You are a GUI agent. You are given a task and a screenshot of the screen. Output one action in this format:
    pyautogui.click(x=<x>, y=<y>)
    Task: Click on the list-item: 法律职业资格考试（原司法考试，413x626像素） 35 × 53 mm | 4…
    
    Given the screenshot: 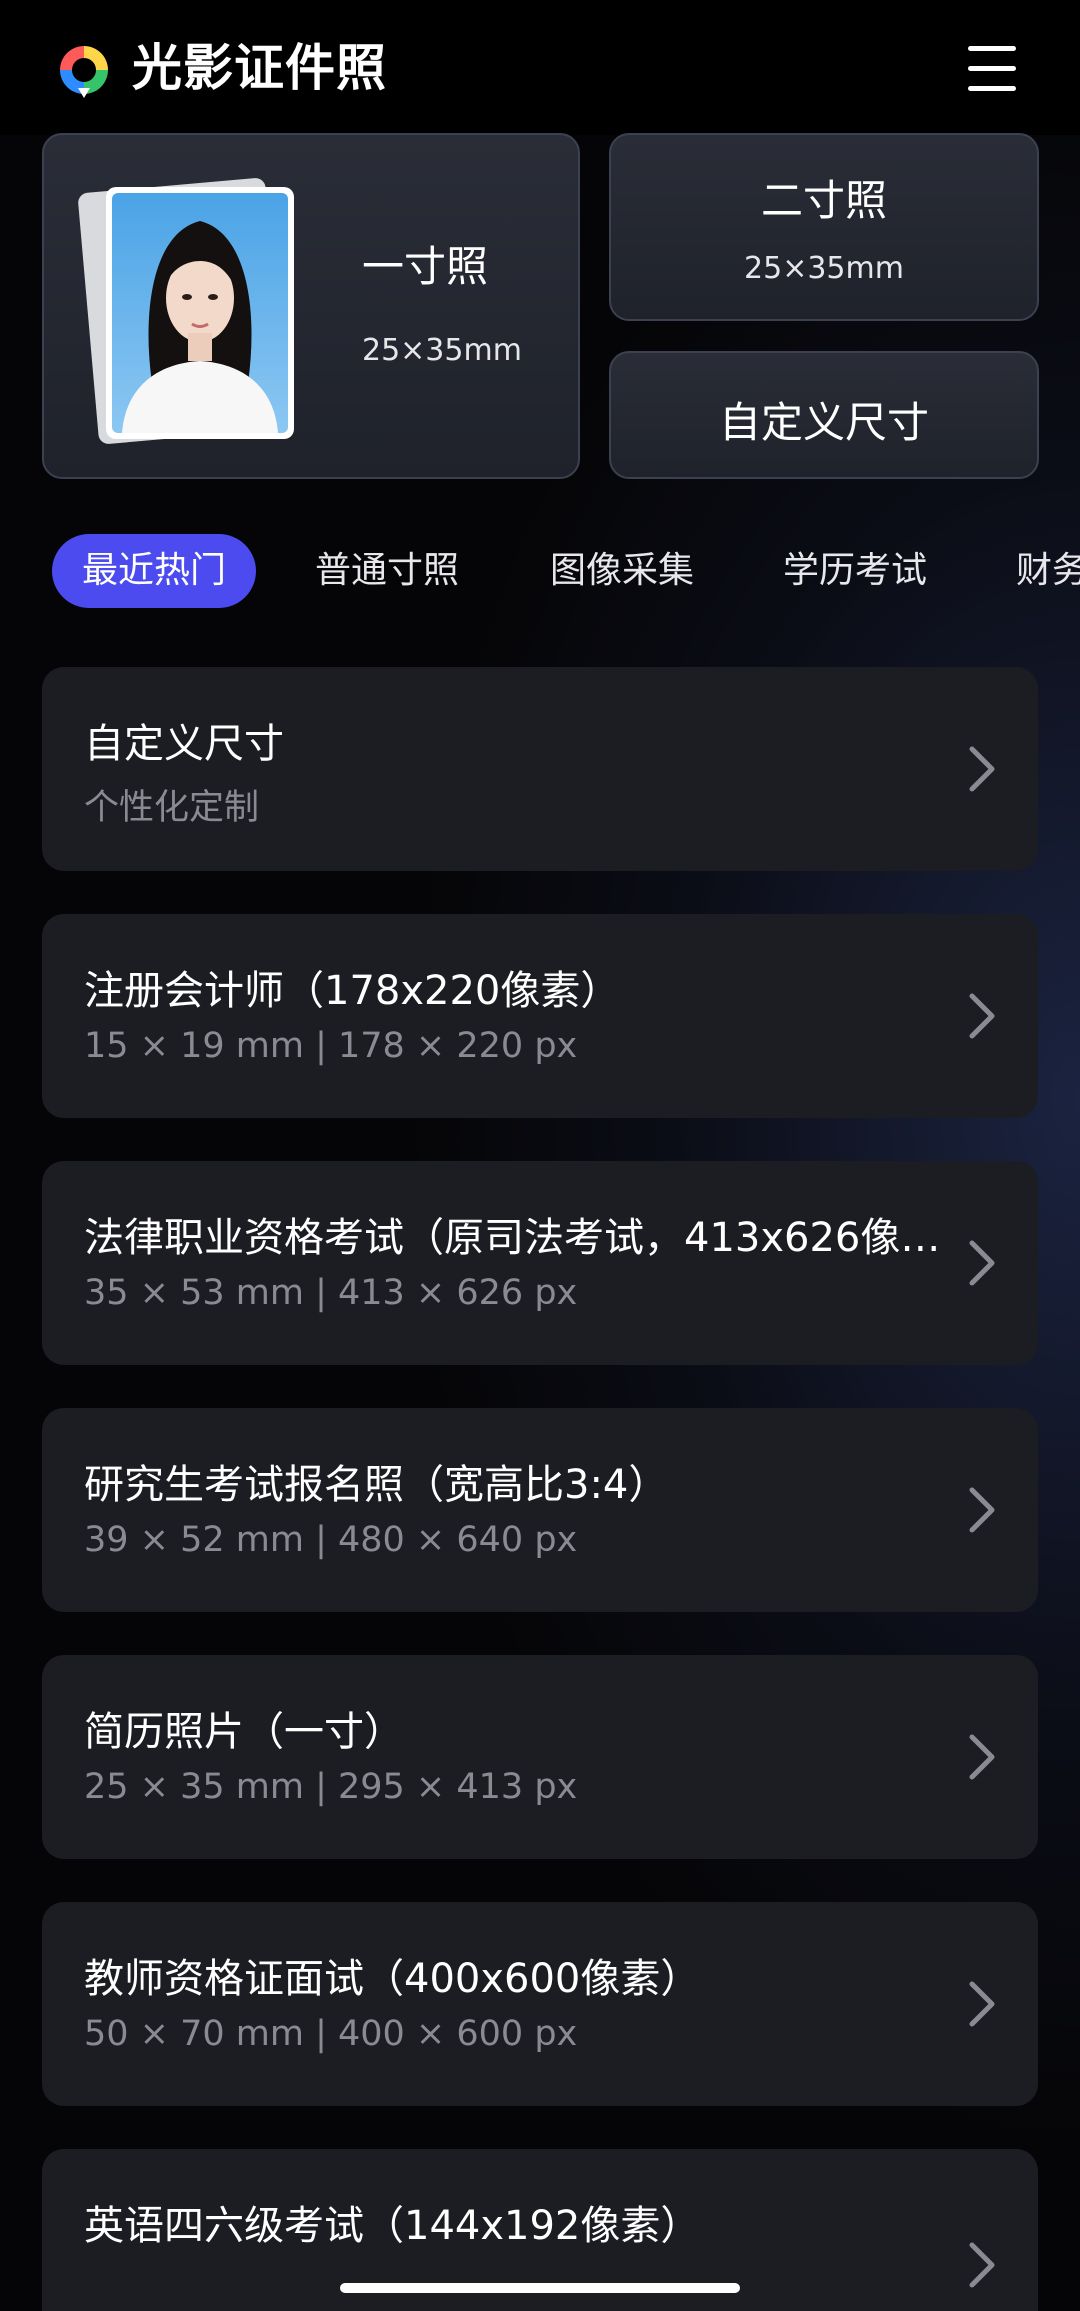 What is the action you would take?
    pyautogui.click(x=540, y=1263)
    